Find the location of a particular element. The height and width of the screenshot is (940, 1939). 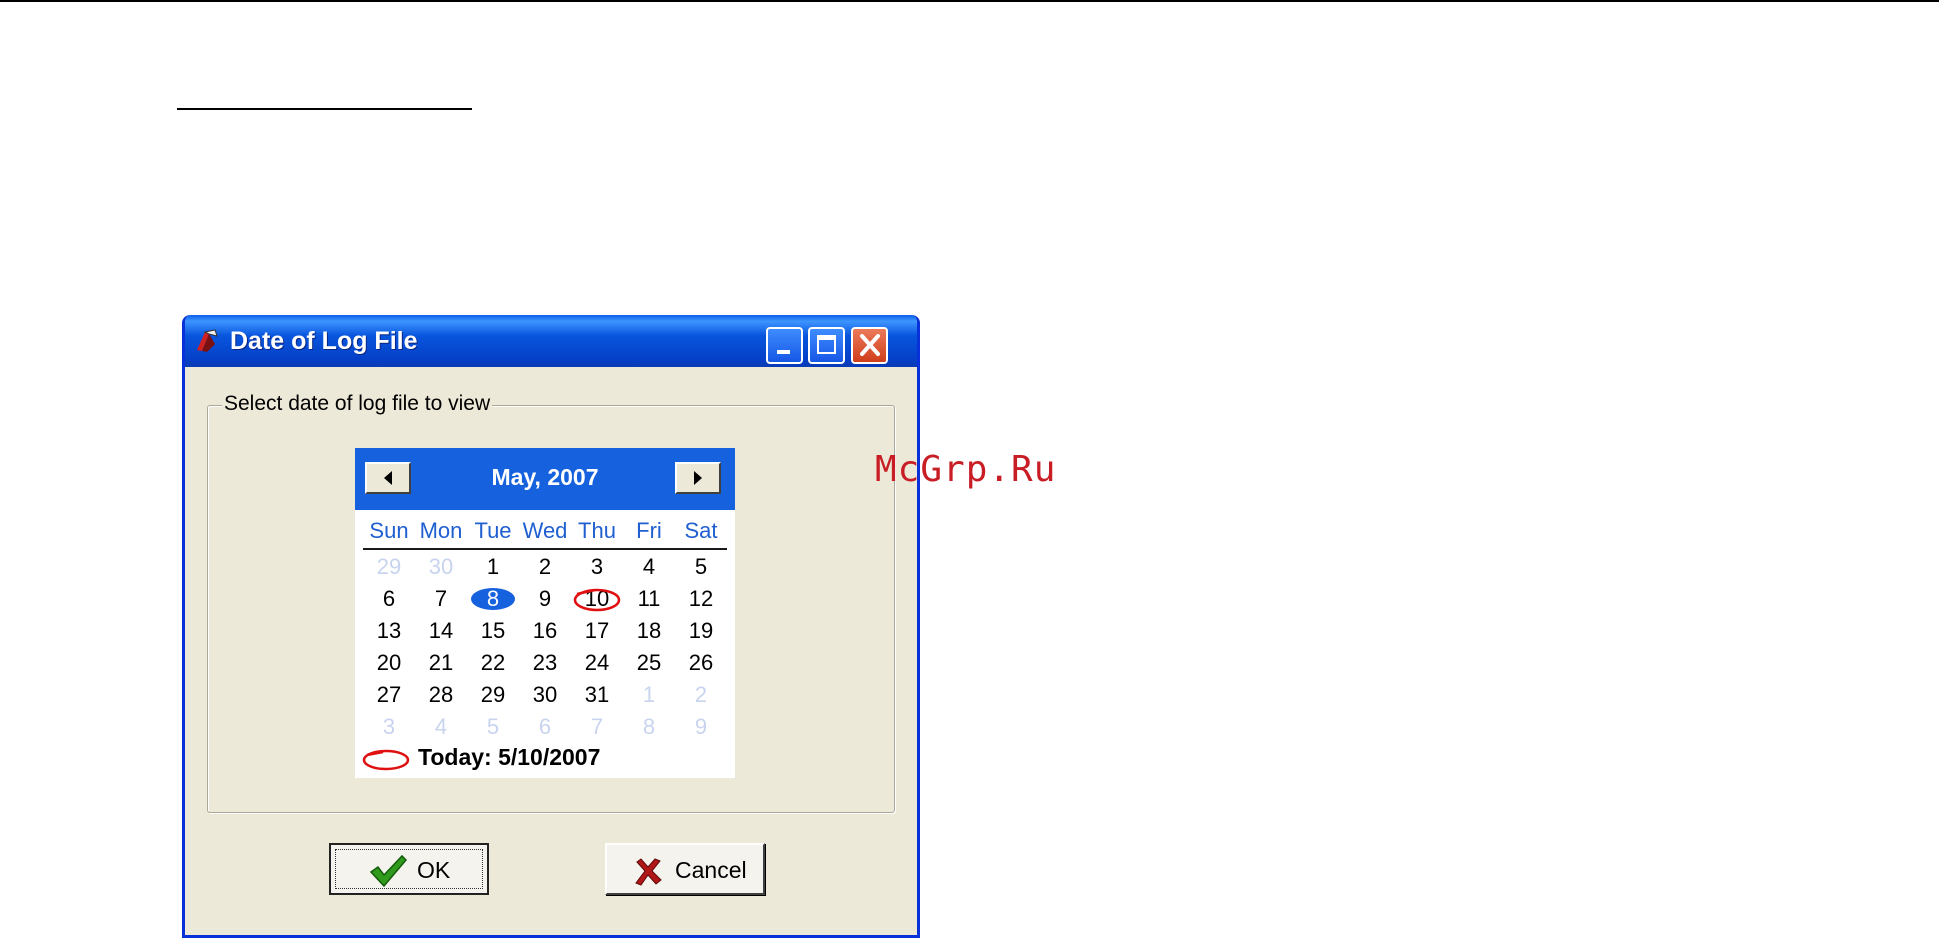

close-button is located at coordinates (869, 345).